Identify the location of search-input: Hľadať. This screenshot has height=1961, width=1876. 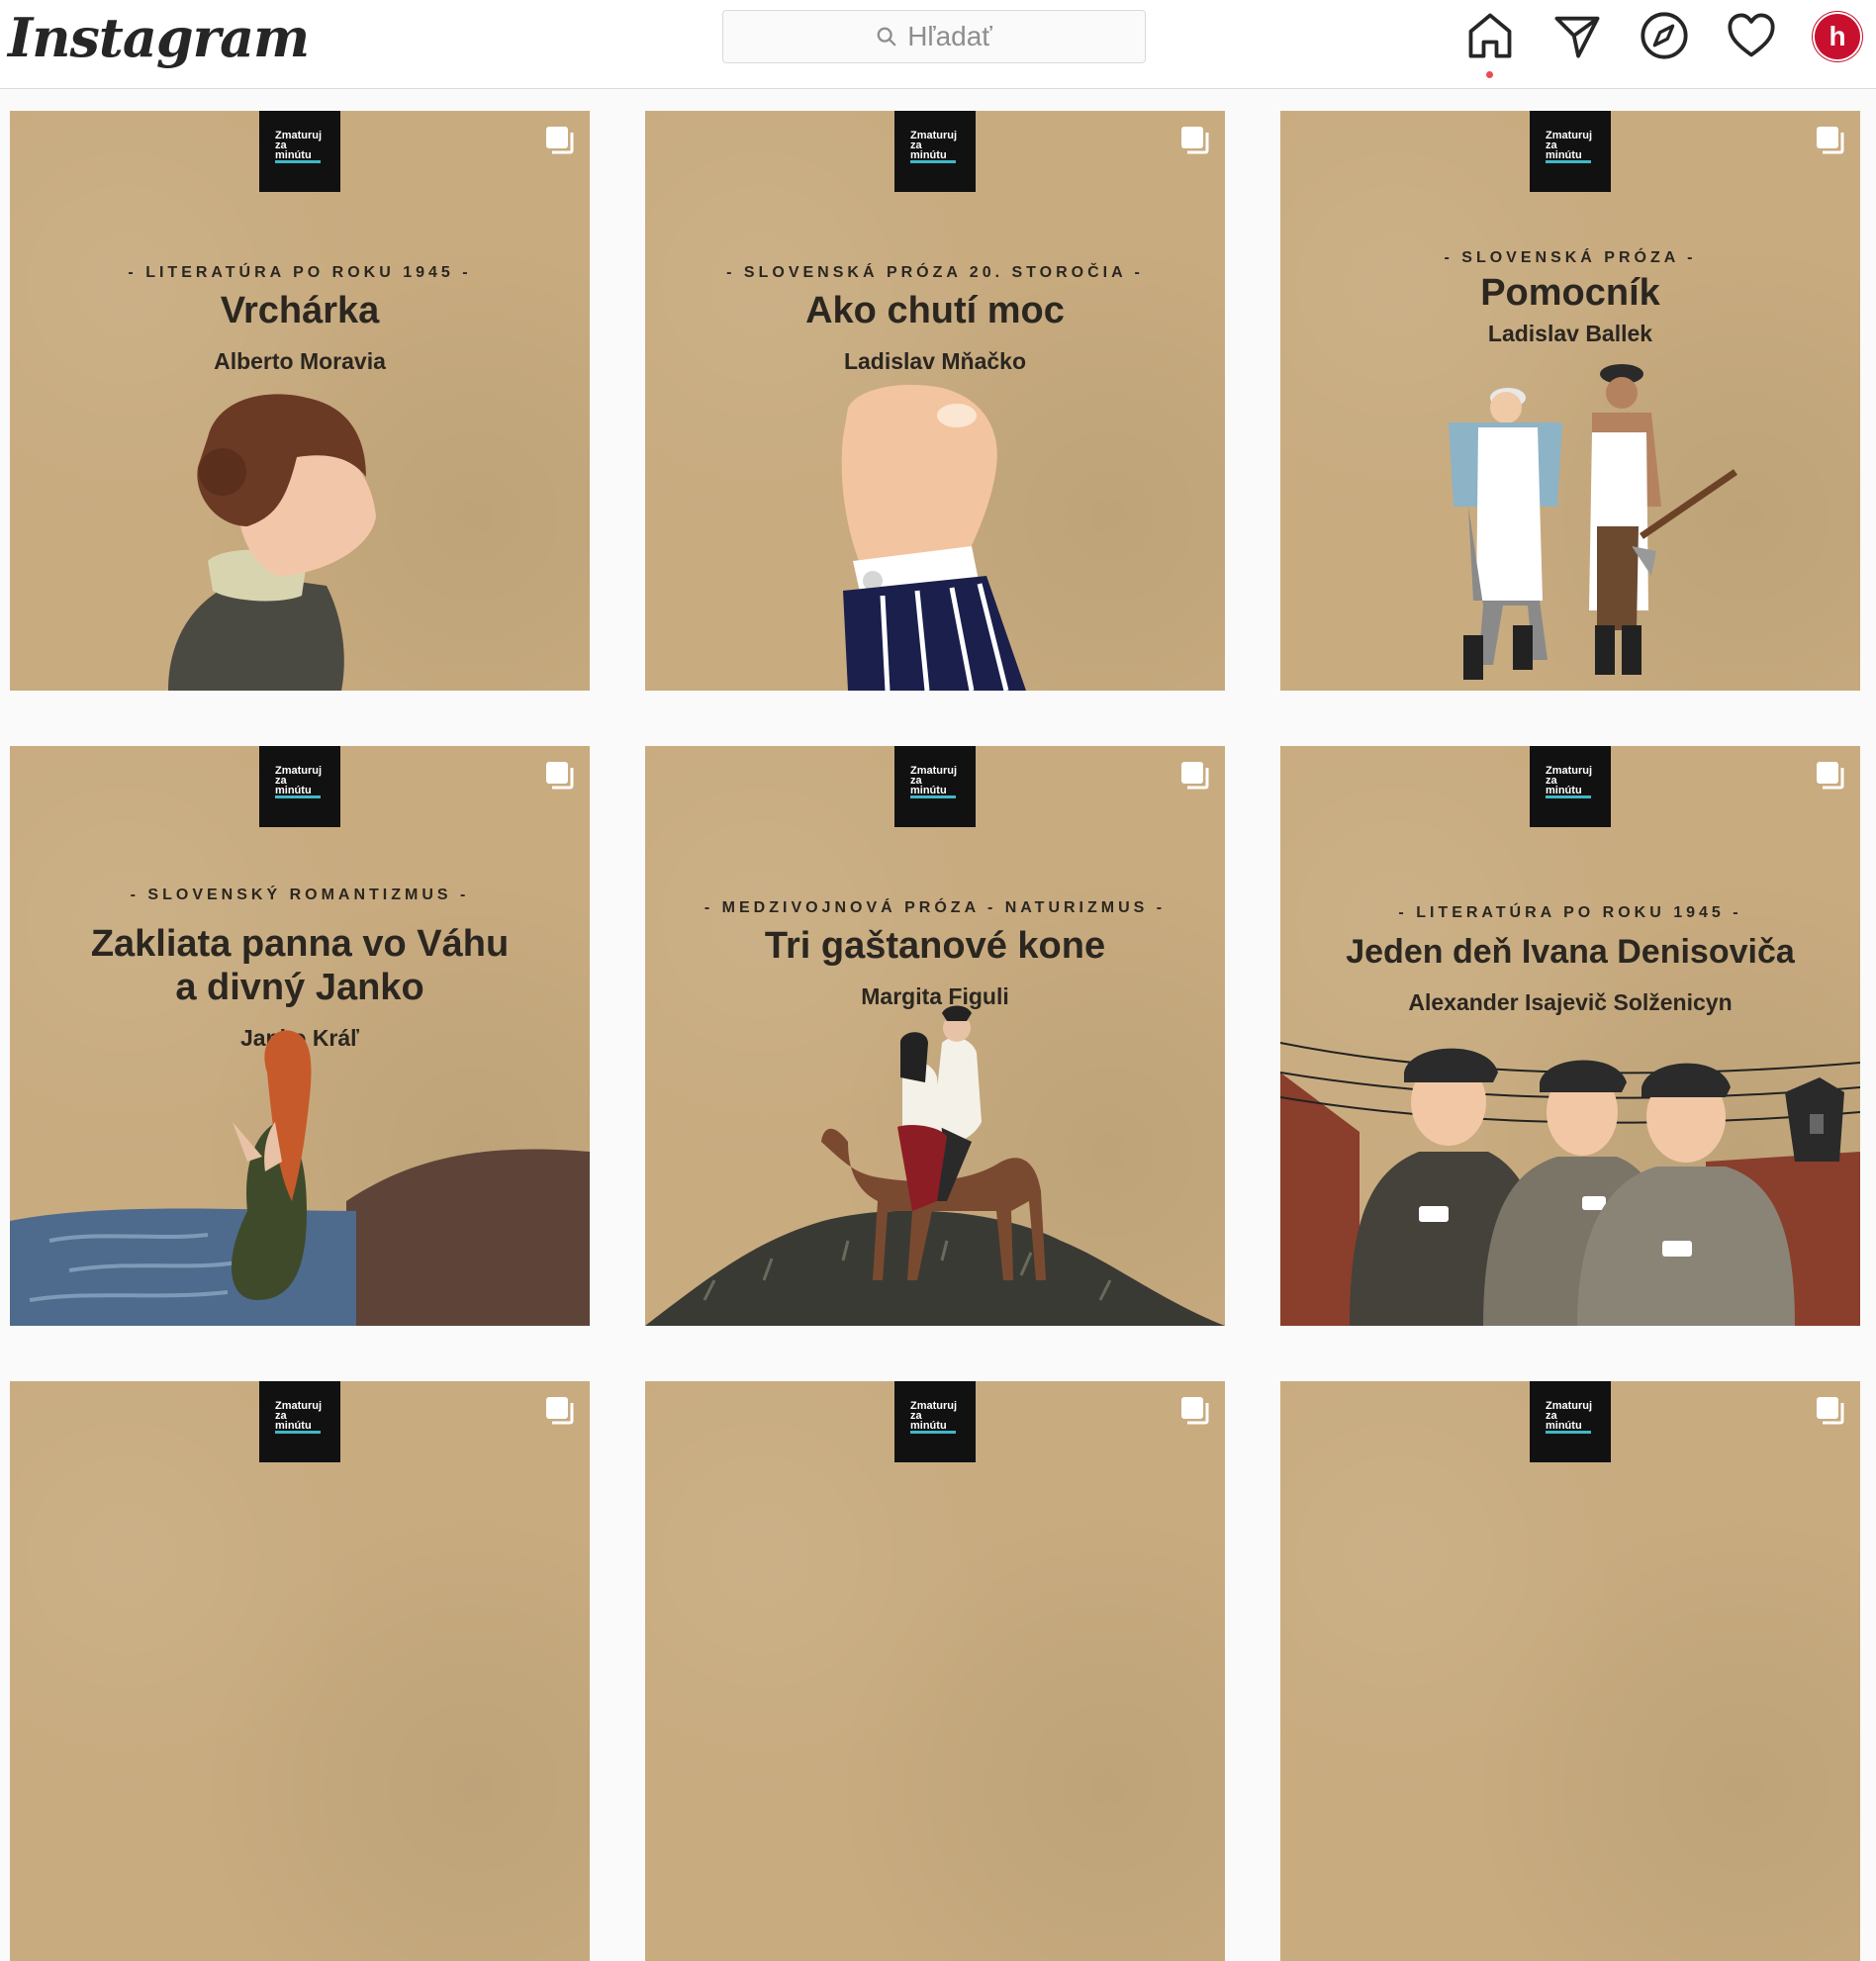
(934, 36).